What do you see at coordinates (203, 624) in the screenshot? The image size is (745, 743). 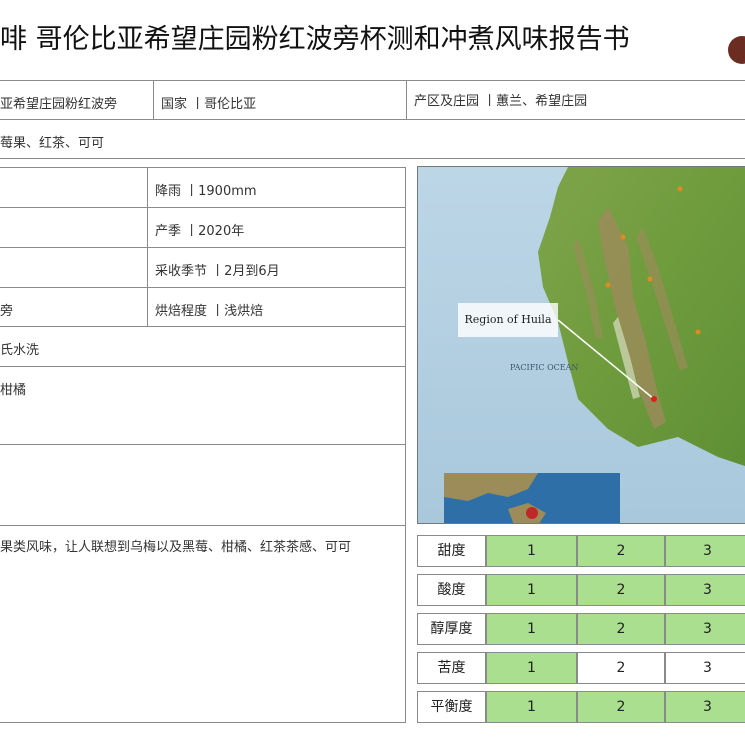 I see `description-cell: 果类风味，让人联想到乌梅以及黑莓、柑橘、红茶茶感、可可` at bounding box center [203, 624].